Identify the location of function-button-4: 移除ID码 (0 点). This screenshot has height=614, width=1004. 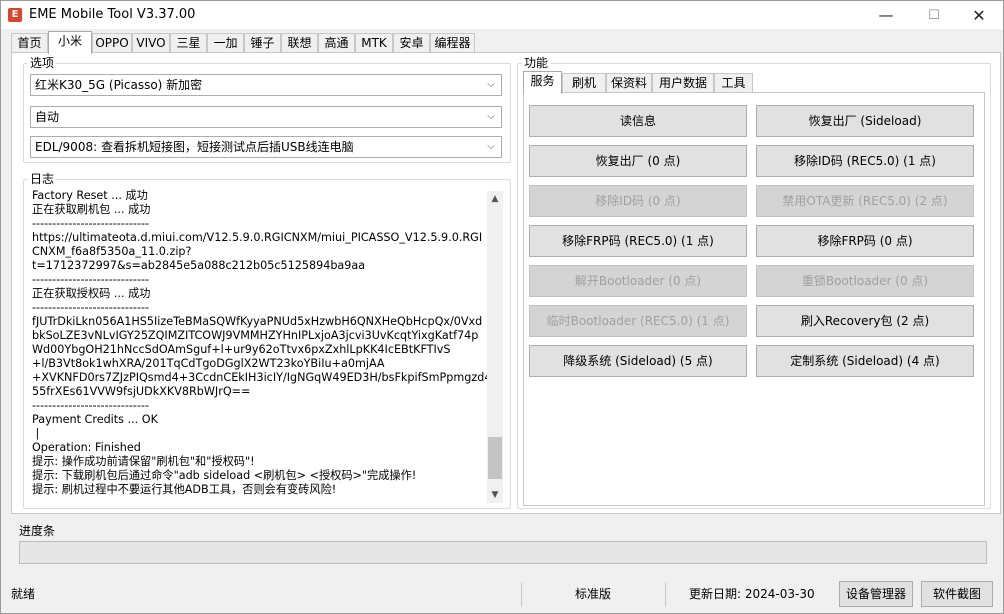
(638, 201).